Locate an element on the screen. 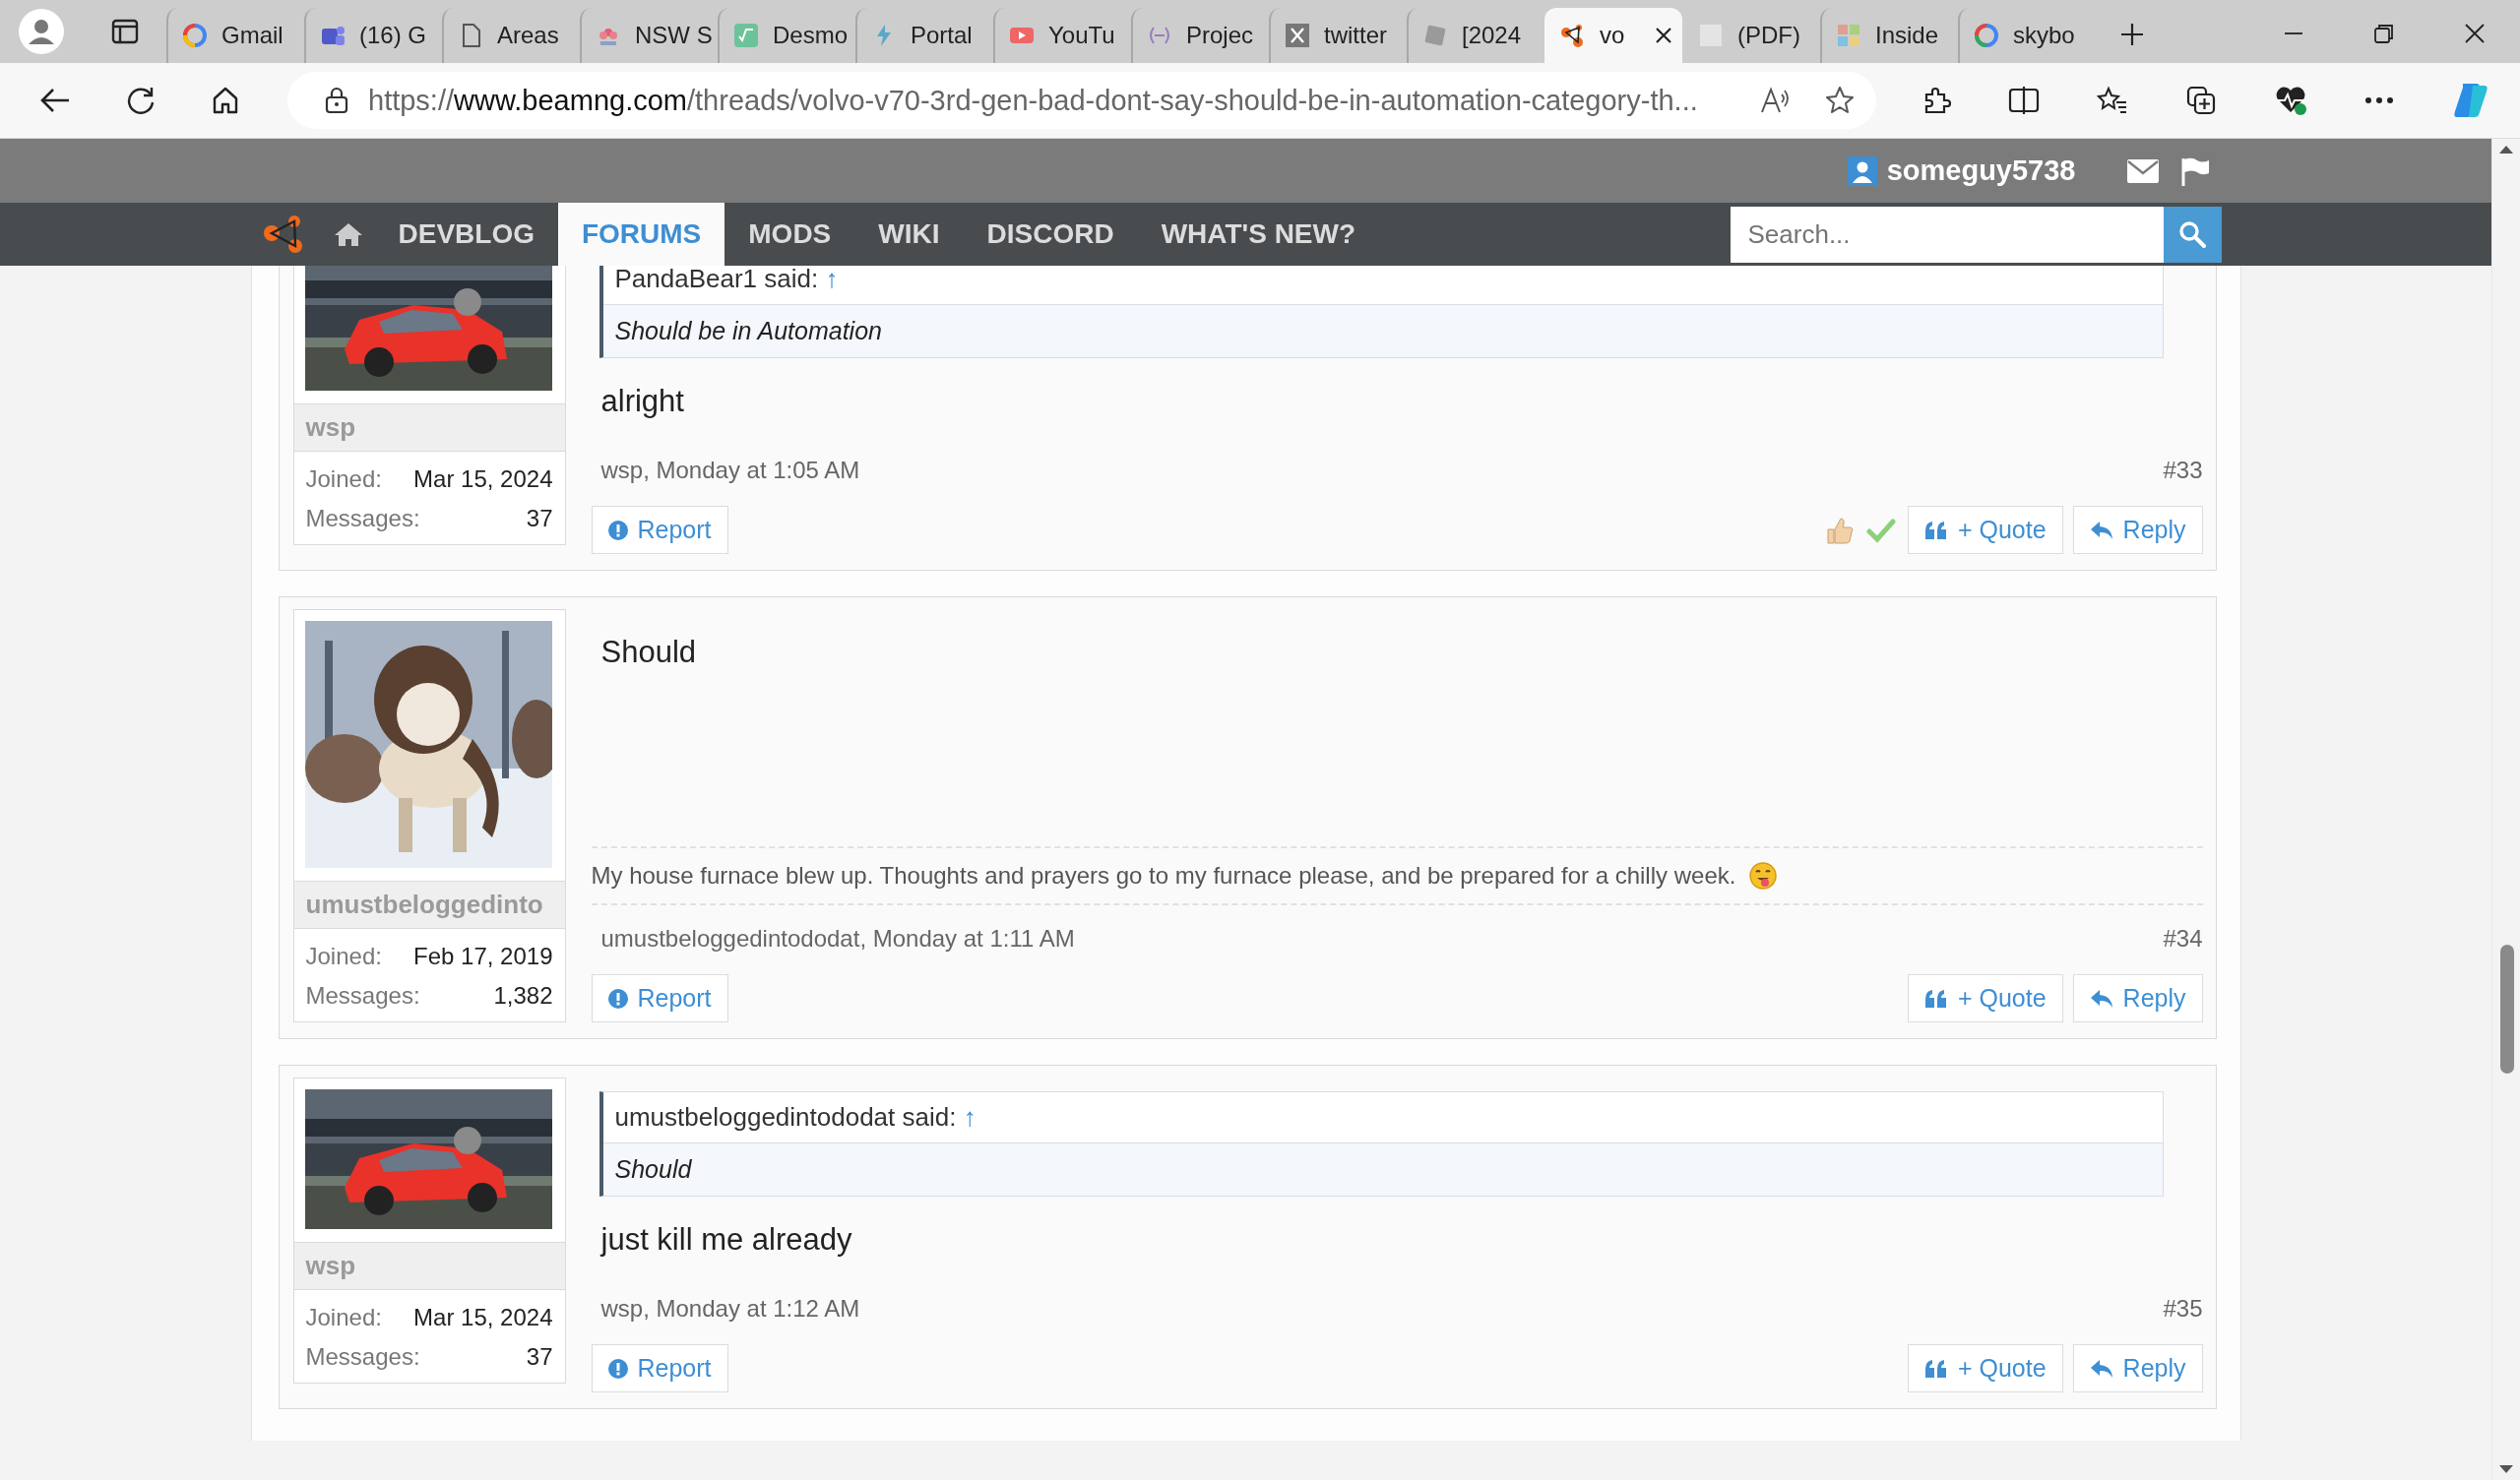 Image resolution: width=2520 pixels, height=1480 pixels. search-icon is located at coordinates (2192, 234).